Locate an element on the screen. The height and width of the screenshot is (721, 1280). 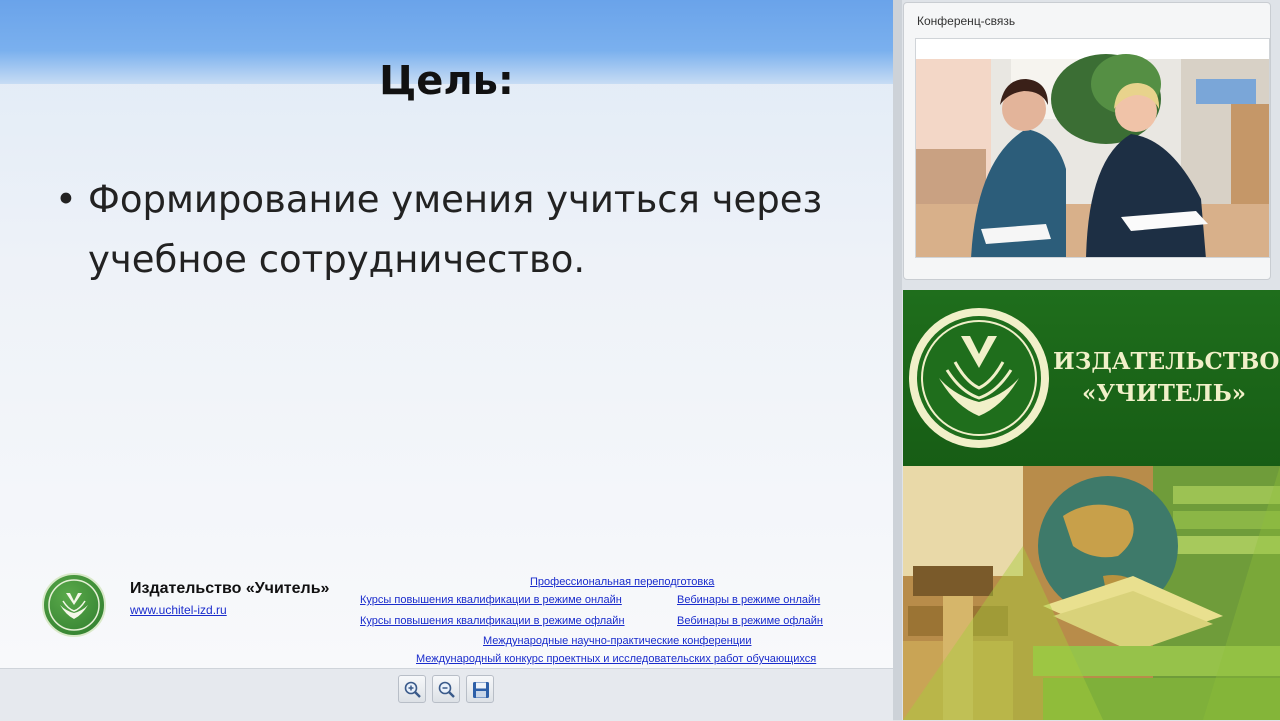
banner-line-1: ИЗДАТЕЛЬСТВО is located at coordinates (1166, 361).